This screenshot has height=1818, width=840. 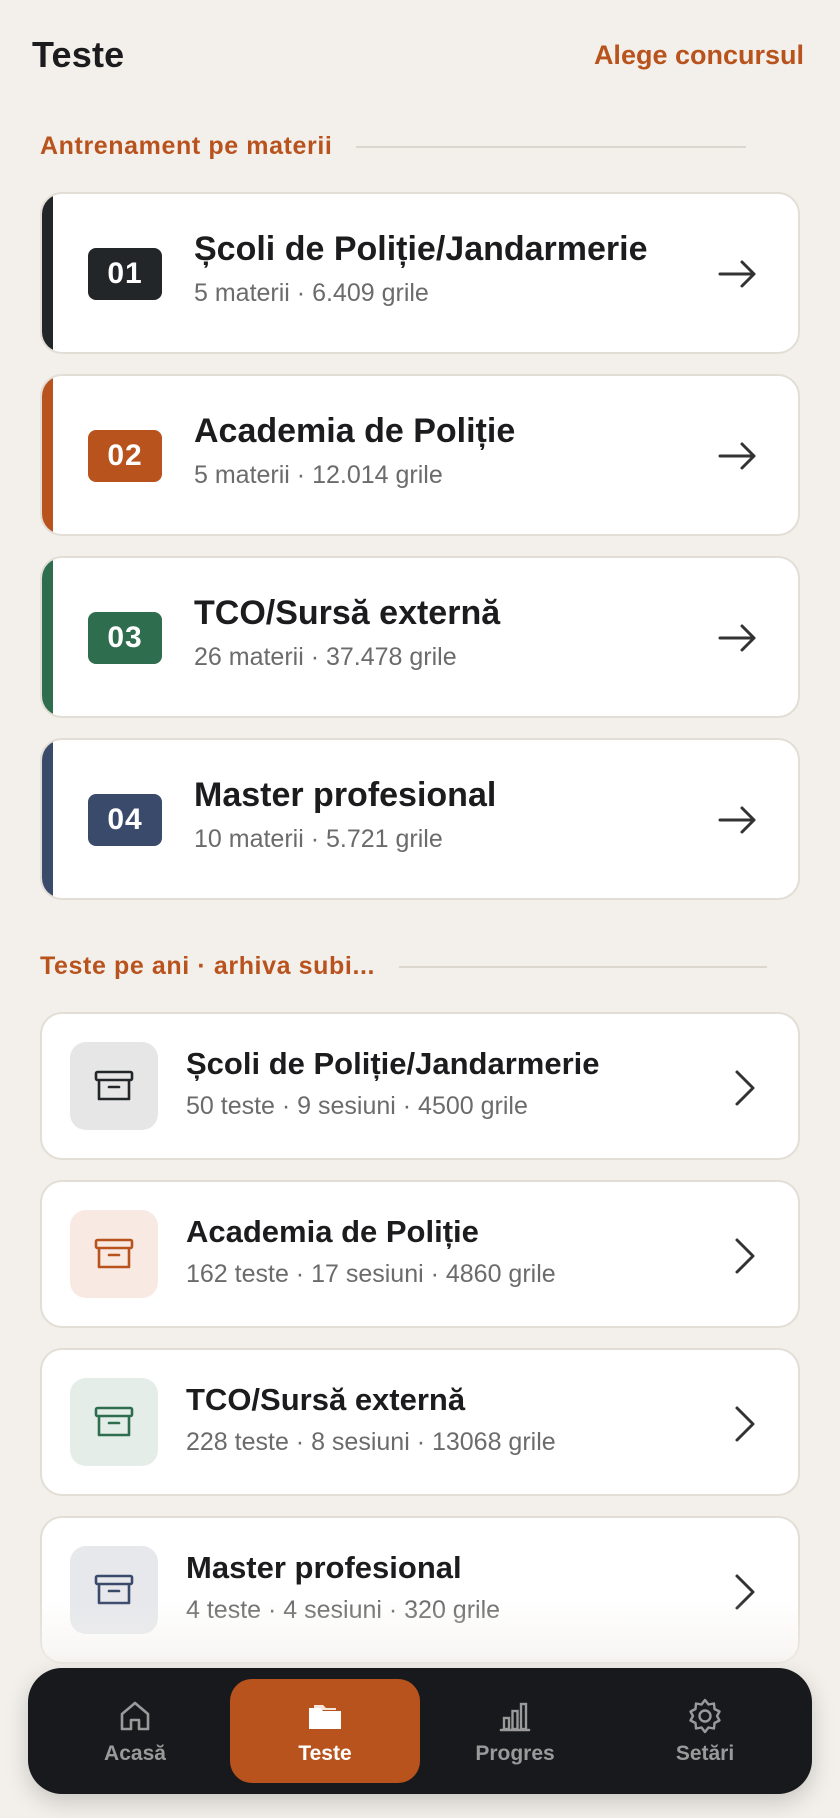 What do you see at coordinates (135, 1716) in the screenshot?
I see `home-icon` at bounding box center [135, 1716].